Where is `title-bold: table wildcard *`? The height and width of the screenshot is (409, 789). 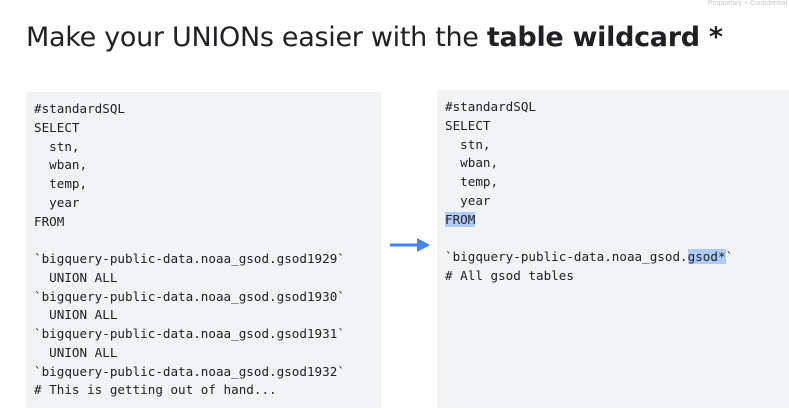 title-bold: table wildcard * is located at coordinates (604, 37).